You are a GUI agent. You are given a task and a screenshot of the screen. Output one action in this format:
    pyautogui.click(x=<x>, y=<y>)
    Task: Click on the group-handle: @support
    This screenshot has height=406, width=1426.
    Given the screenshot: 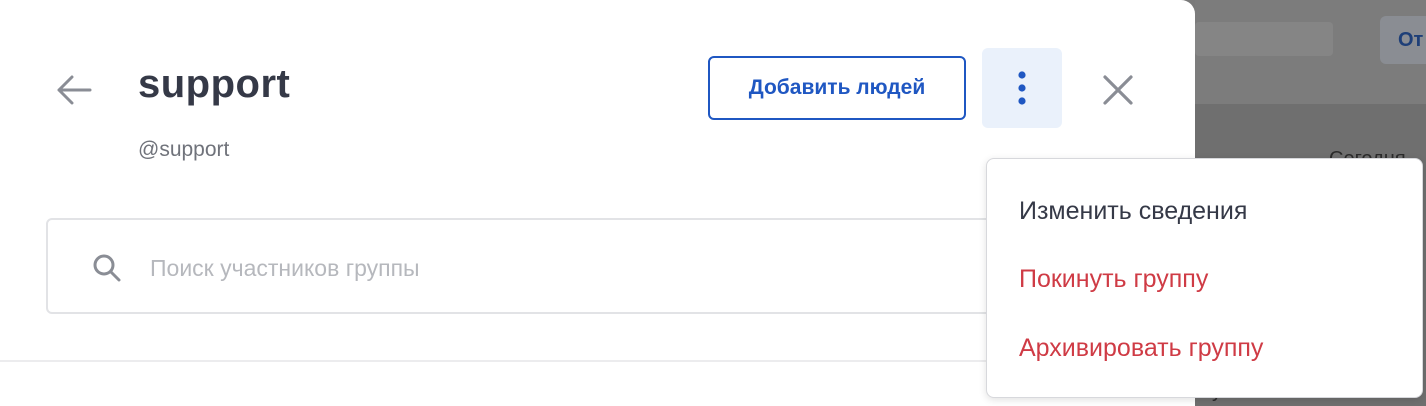 What is the action you would take?
    pyautogui.click(x=184, y=149)
    